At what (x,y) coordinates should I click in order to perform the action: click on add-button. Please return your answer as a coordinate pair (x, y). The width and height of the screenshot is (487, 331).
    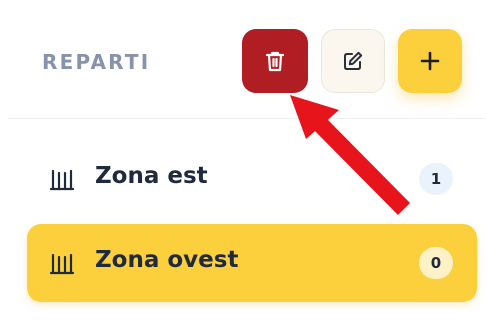
    Looking at the image, I should click on (430, 61).